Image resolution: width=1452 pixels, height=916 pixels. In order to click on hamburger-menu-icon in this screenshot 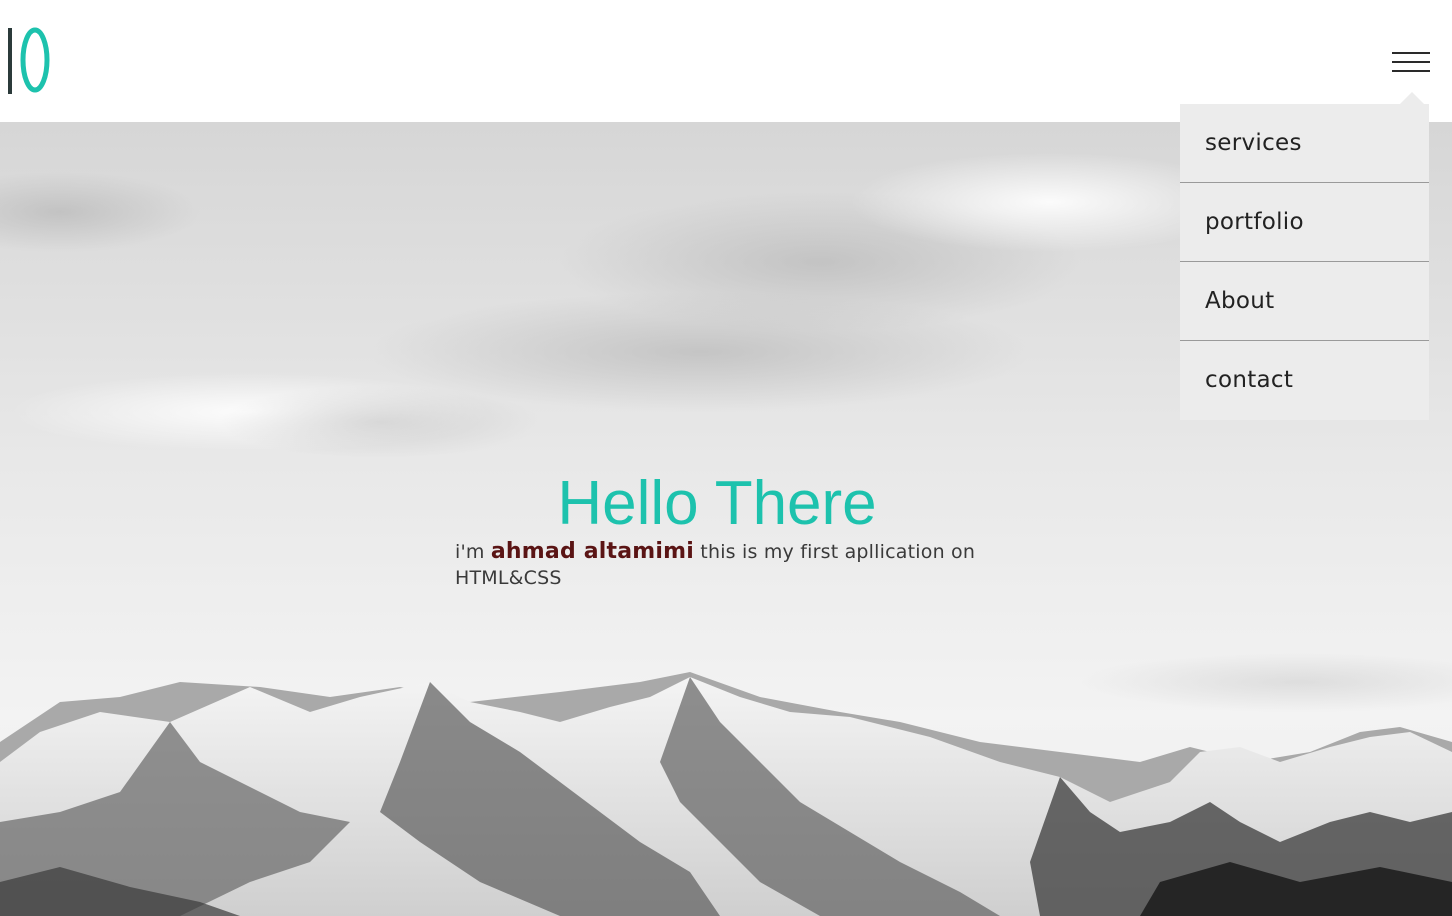, I will do `click(1411, 63)`.